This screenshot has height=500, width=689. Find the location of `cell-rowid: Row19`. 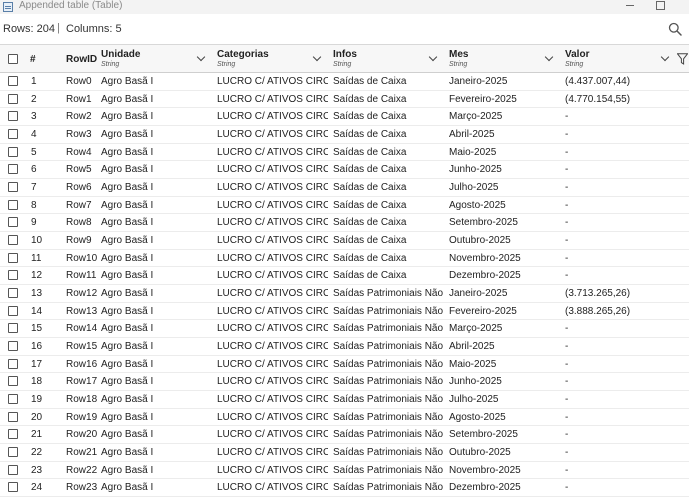

cell-rowid: Row19 is located at coordinates (82, 417).